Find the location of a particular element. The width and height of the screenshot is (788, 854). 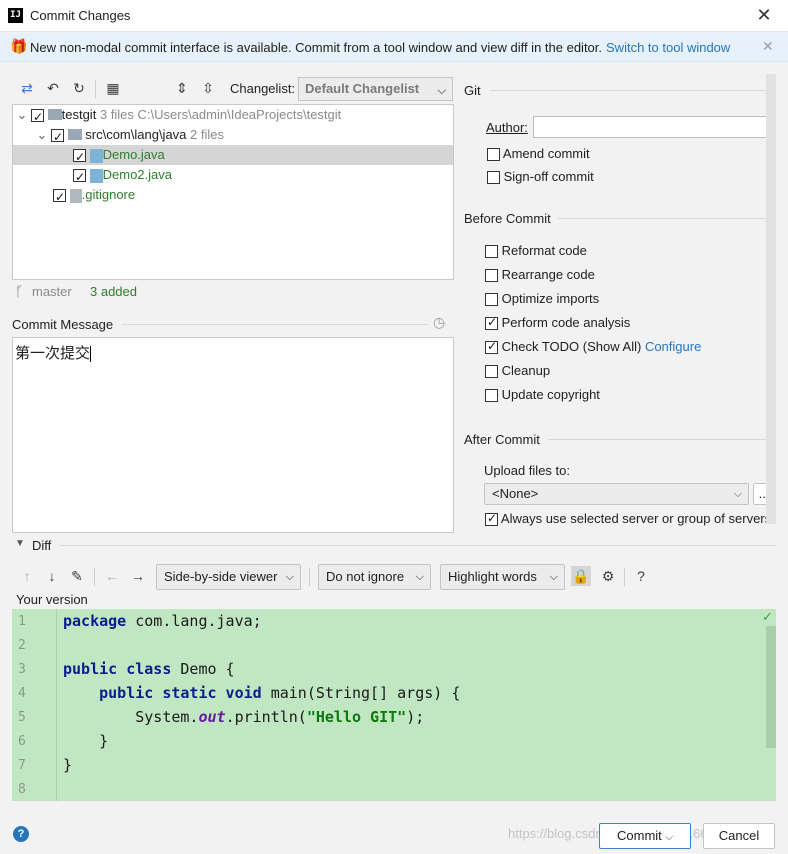

root-checkbox is located at coordinates (37, 117).